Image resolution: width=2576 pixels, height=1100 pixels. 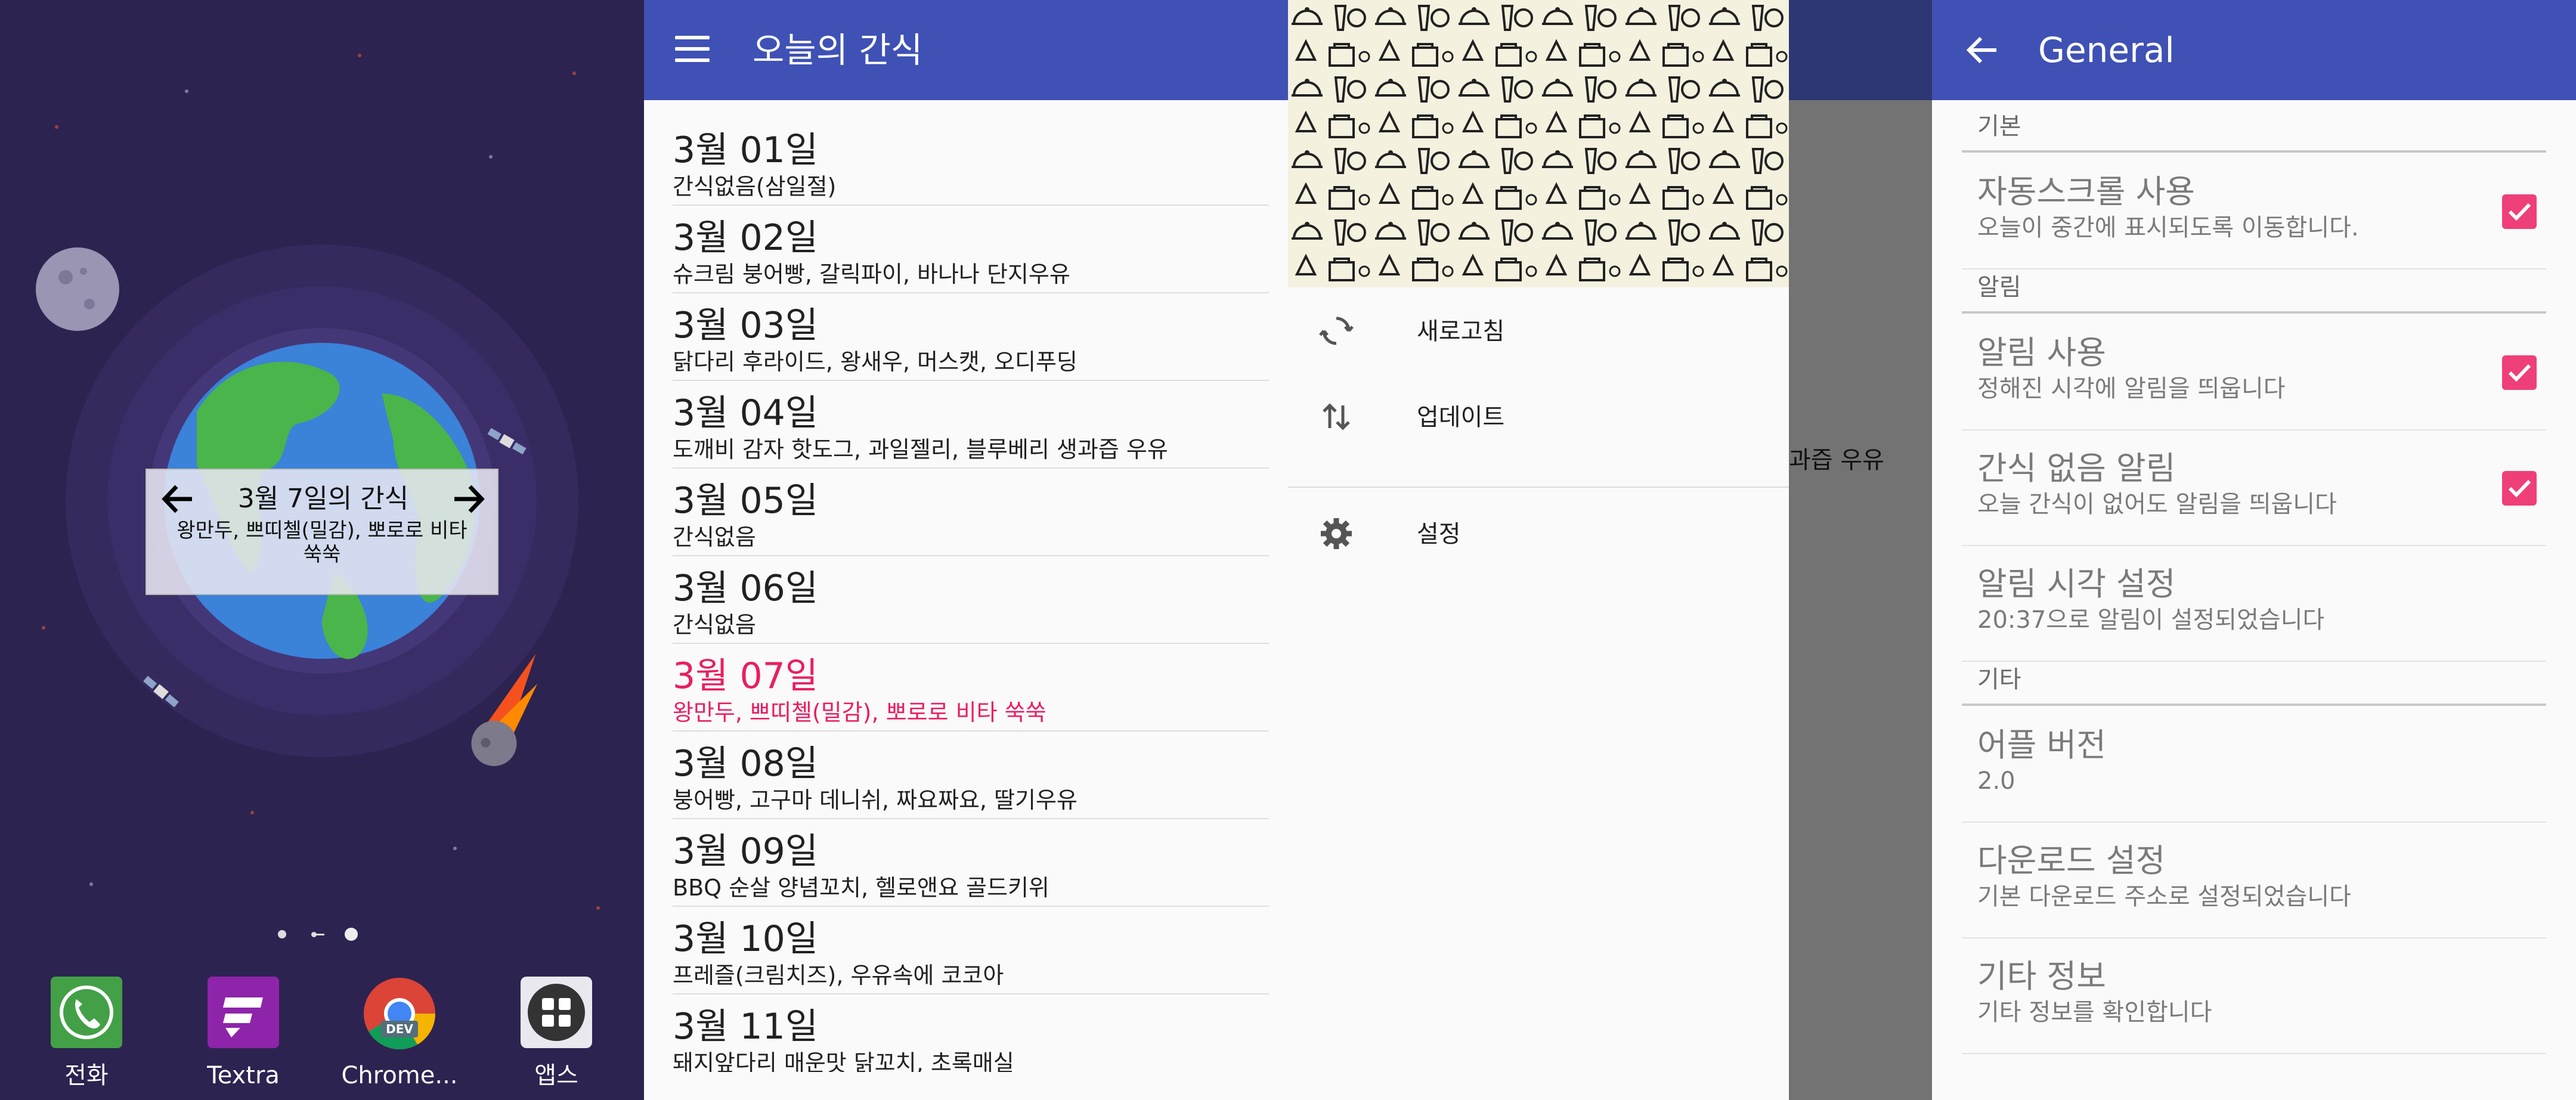 I want to click on drawer-menu: 새로고침업데이트설정, so click(x=1538, y=436).